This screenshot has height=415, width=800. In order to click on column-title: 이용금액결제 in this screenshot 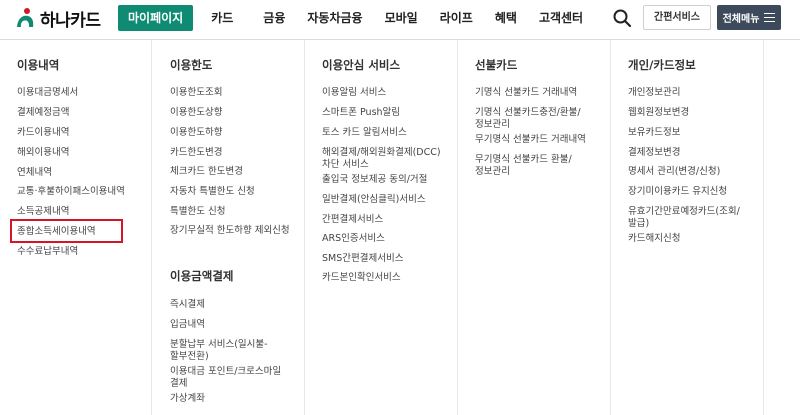, I will do `click(202, 276)`.